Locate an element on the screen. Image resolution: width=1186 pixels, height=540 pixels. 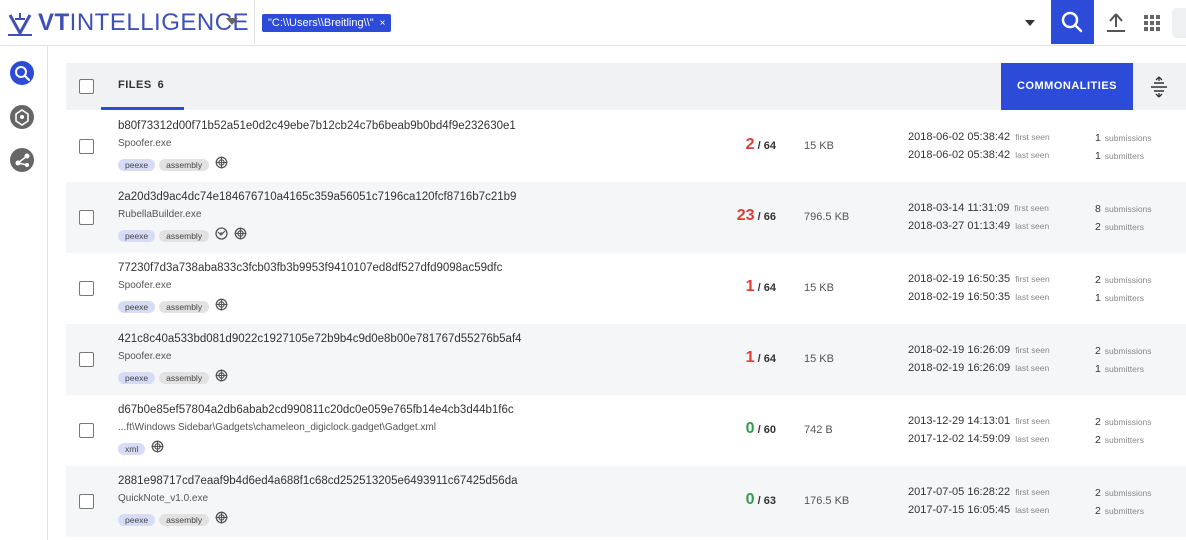
first-seen: 2018-03-14 11:31:09 first seen is located at coordinates (978, 208).